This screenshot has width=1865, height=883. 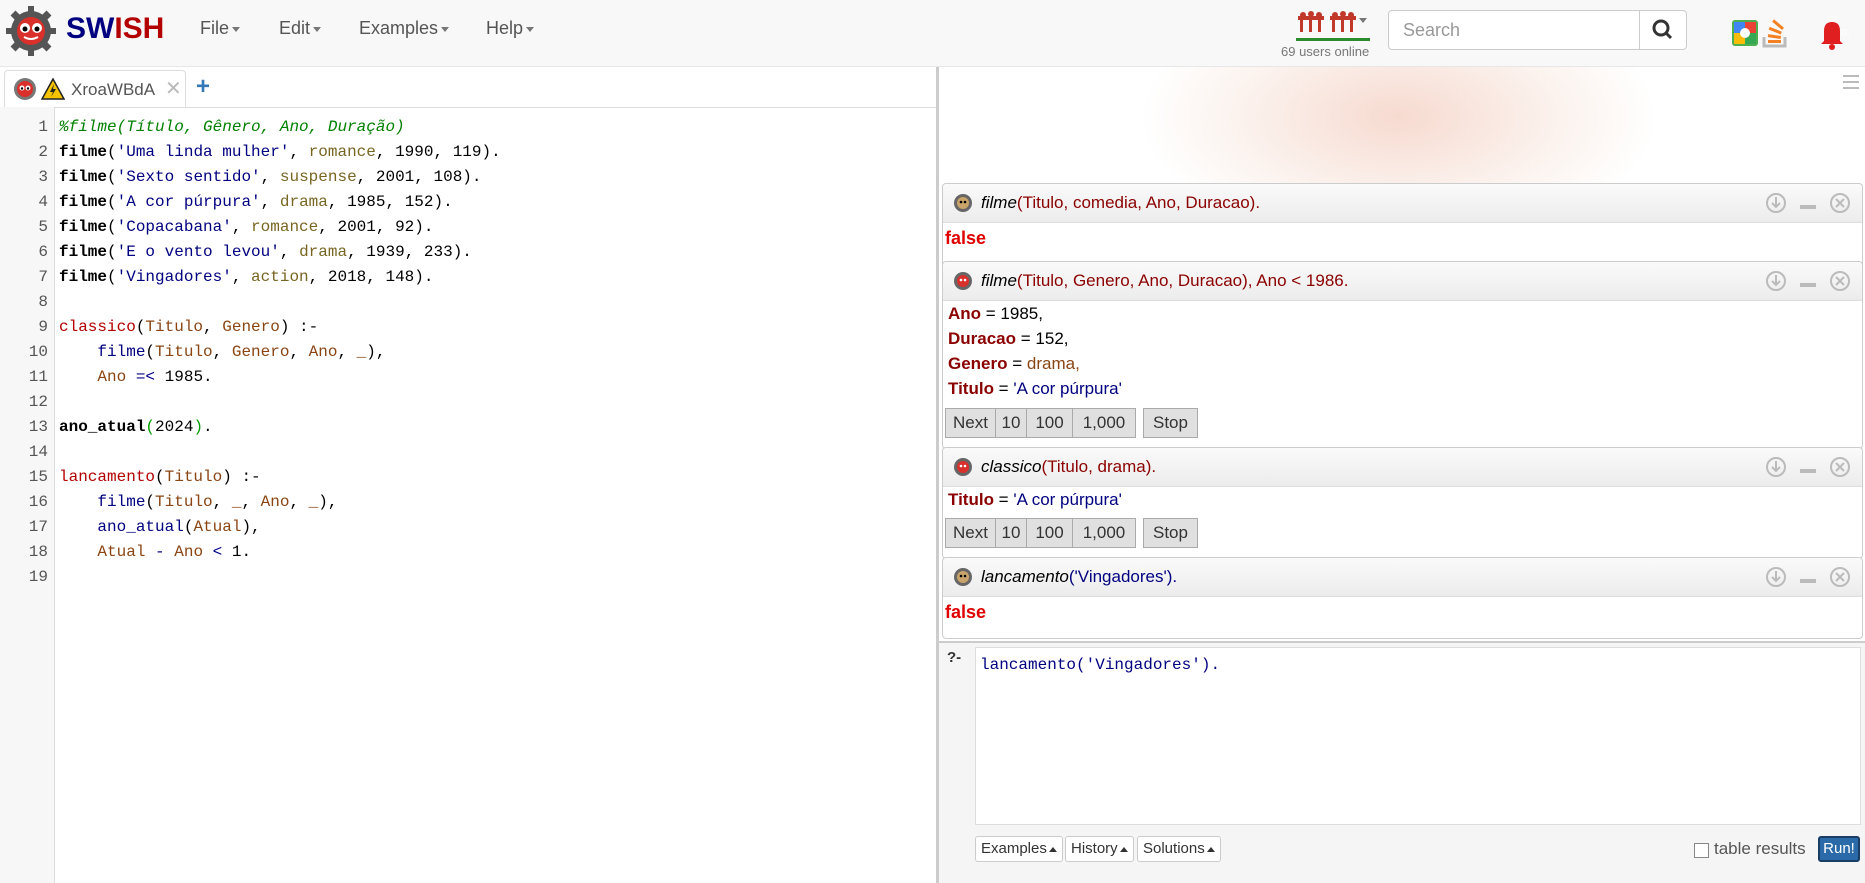 I want to click on code-line: 13 ano_atual(2024)., so click(x=120, y=427).